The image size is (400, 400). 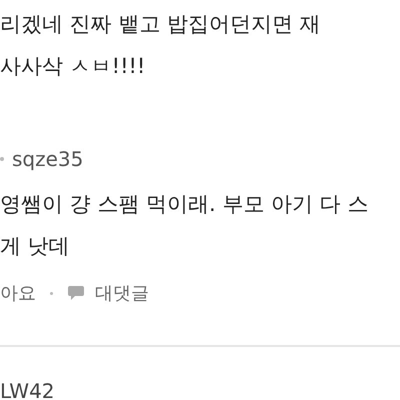 What do you see at coordinates (18, 293) in the screenshot?
I see `like-button: 아요` at bounding box center [18, 293].